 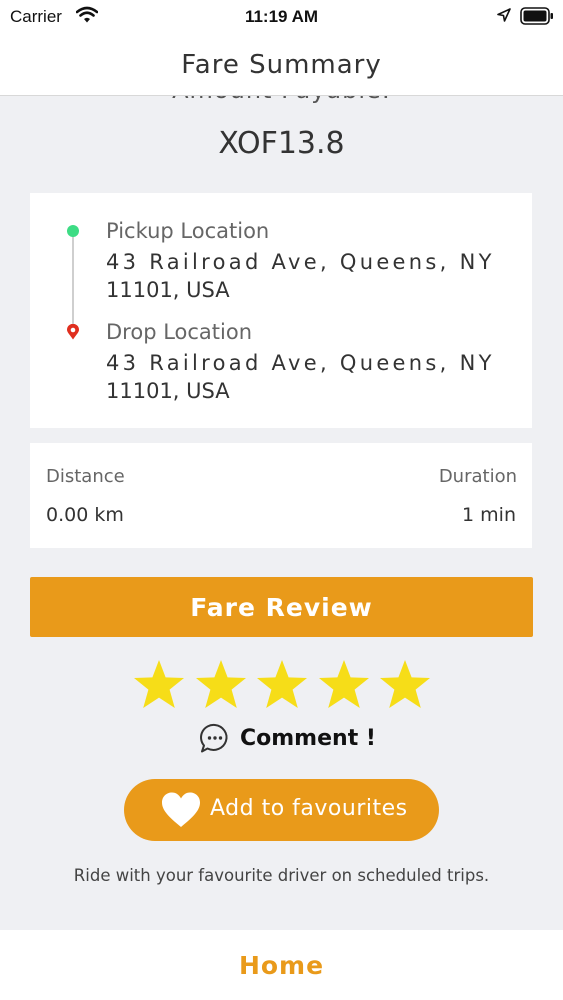 I want to click on home-bar: Home, so click(x=281, y=965).